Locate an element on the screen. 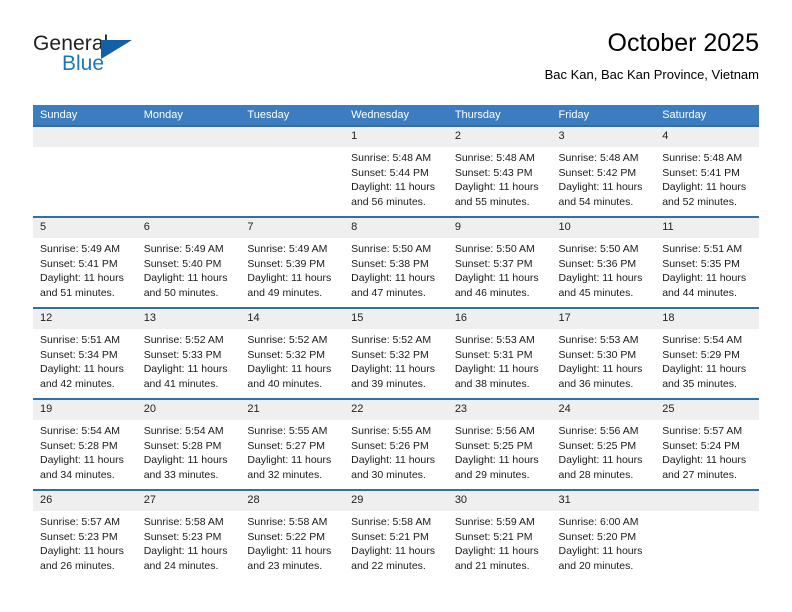 The height and width of the screenshot is (612, 792). sunset-text: Sunset: 5:26 PM is located at coordinates (390, 445).